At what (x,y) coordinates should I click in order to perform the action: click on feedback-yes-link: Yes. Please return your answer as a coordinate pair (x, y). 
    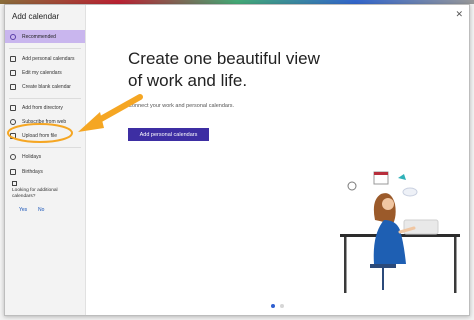
    Looking at the image, I should click on (23, 210).